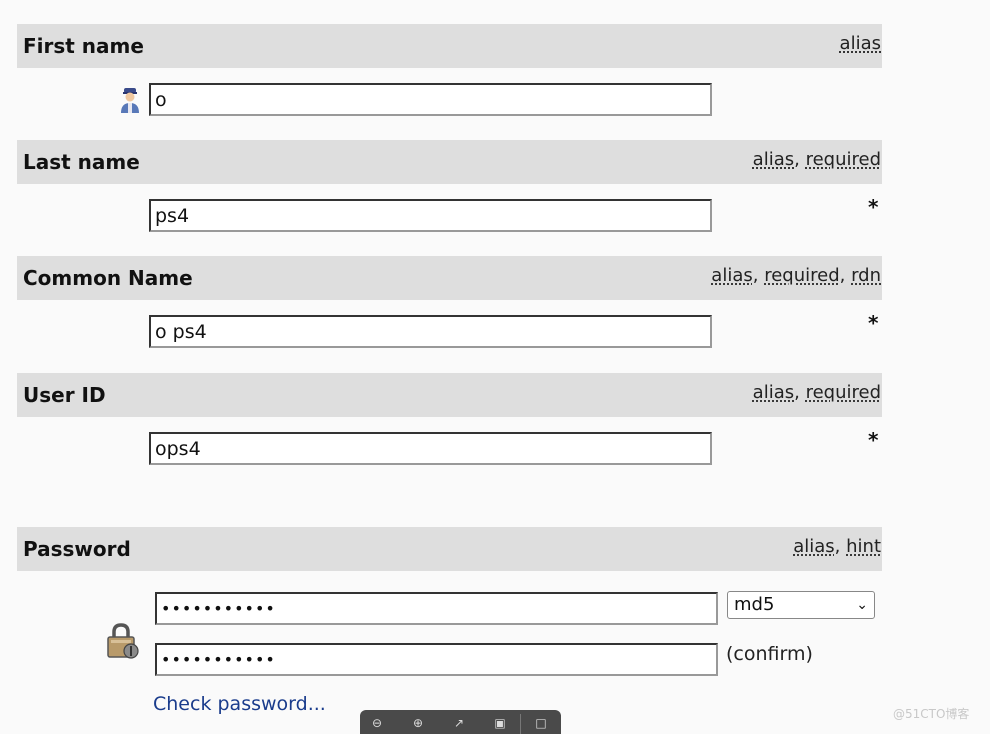  I want to click on user-id-links: alias, required, so click(816, 392).